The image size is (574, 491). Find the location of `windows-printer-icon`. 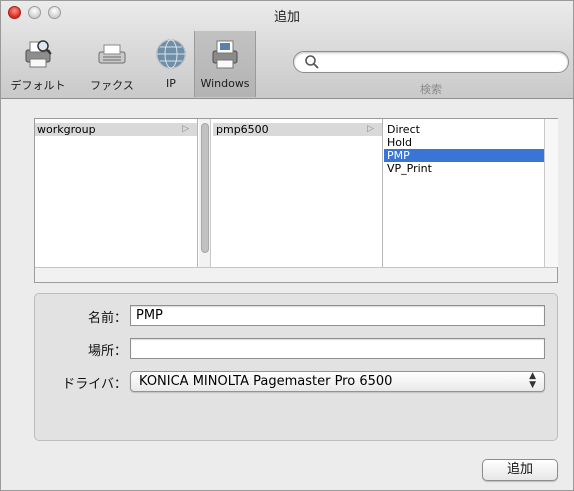

windows-printer-icon is located at coordinates (225, 54).